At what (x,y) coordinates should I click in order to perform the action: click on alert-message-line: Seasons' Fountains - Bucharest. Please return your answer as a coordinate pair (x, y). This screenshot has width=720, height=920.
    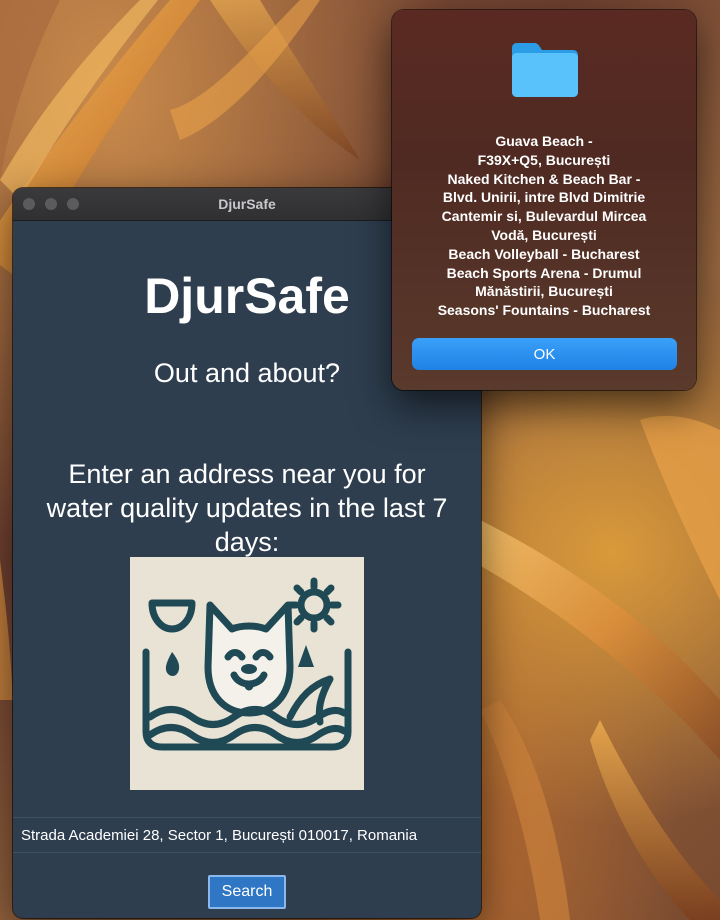
    Looking at the image, I should click on (544, 310).